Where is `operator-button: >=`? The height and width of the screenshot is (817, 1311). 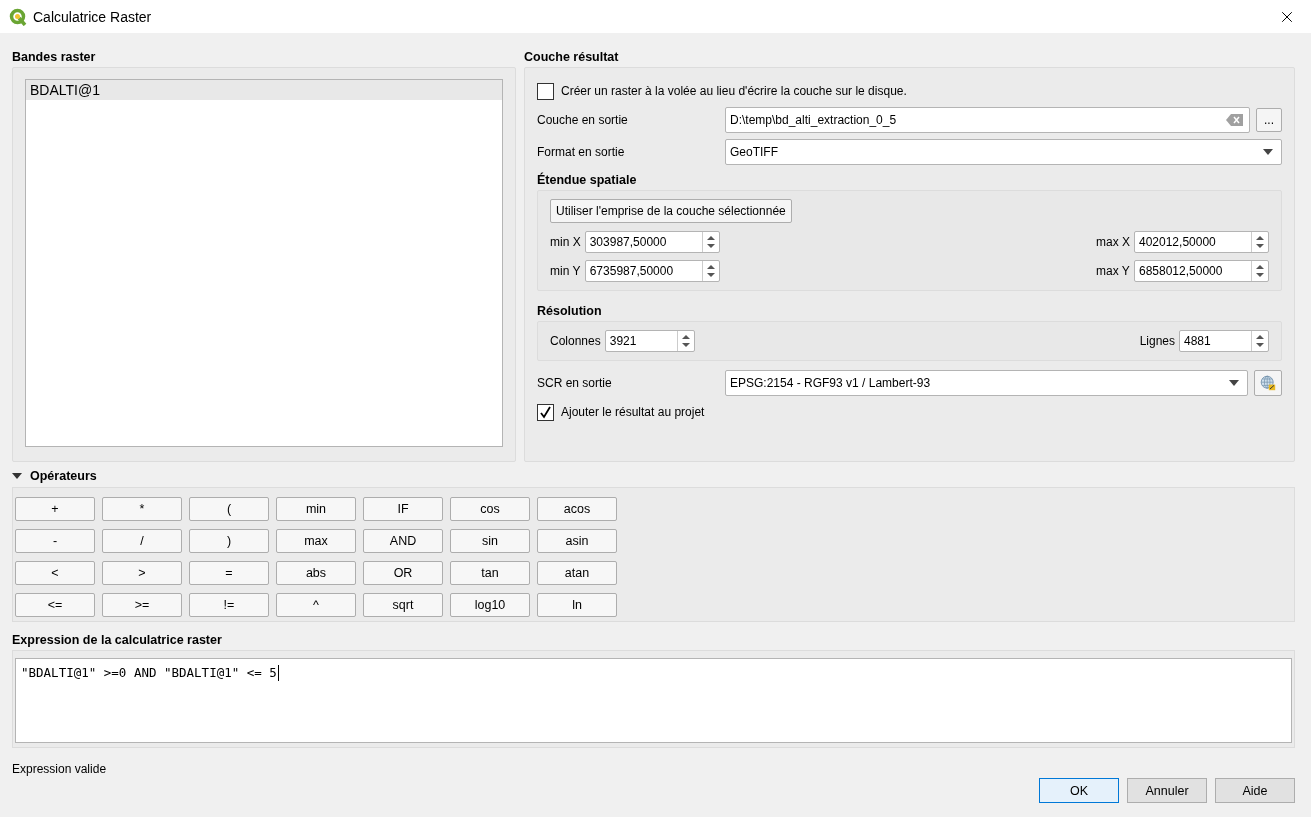
operator-button: >= is located at coordinates (142, 605).